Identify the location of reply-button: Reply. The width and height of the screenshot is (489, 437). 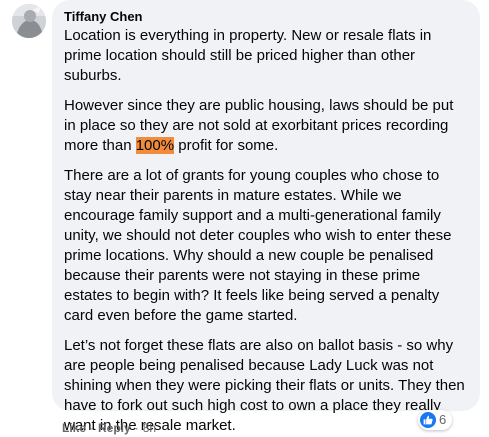
(114, 428).